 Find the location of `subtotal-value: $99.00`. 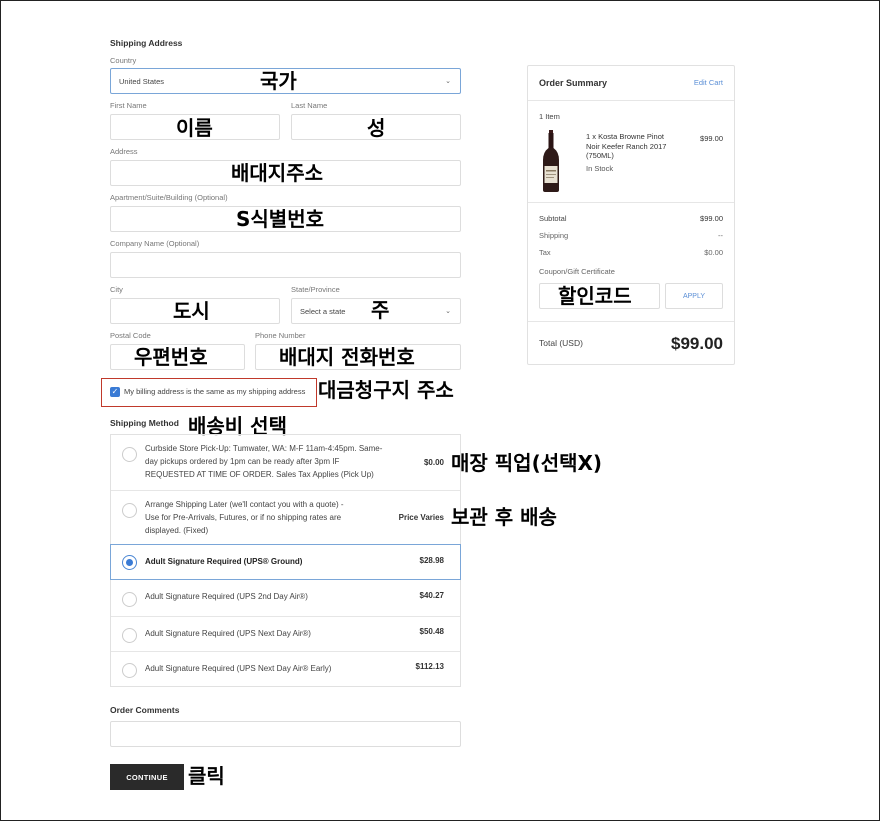

subtotal-value: $99.00 is located at coordinates (711, 218).